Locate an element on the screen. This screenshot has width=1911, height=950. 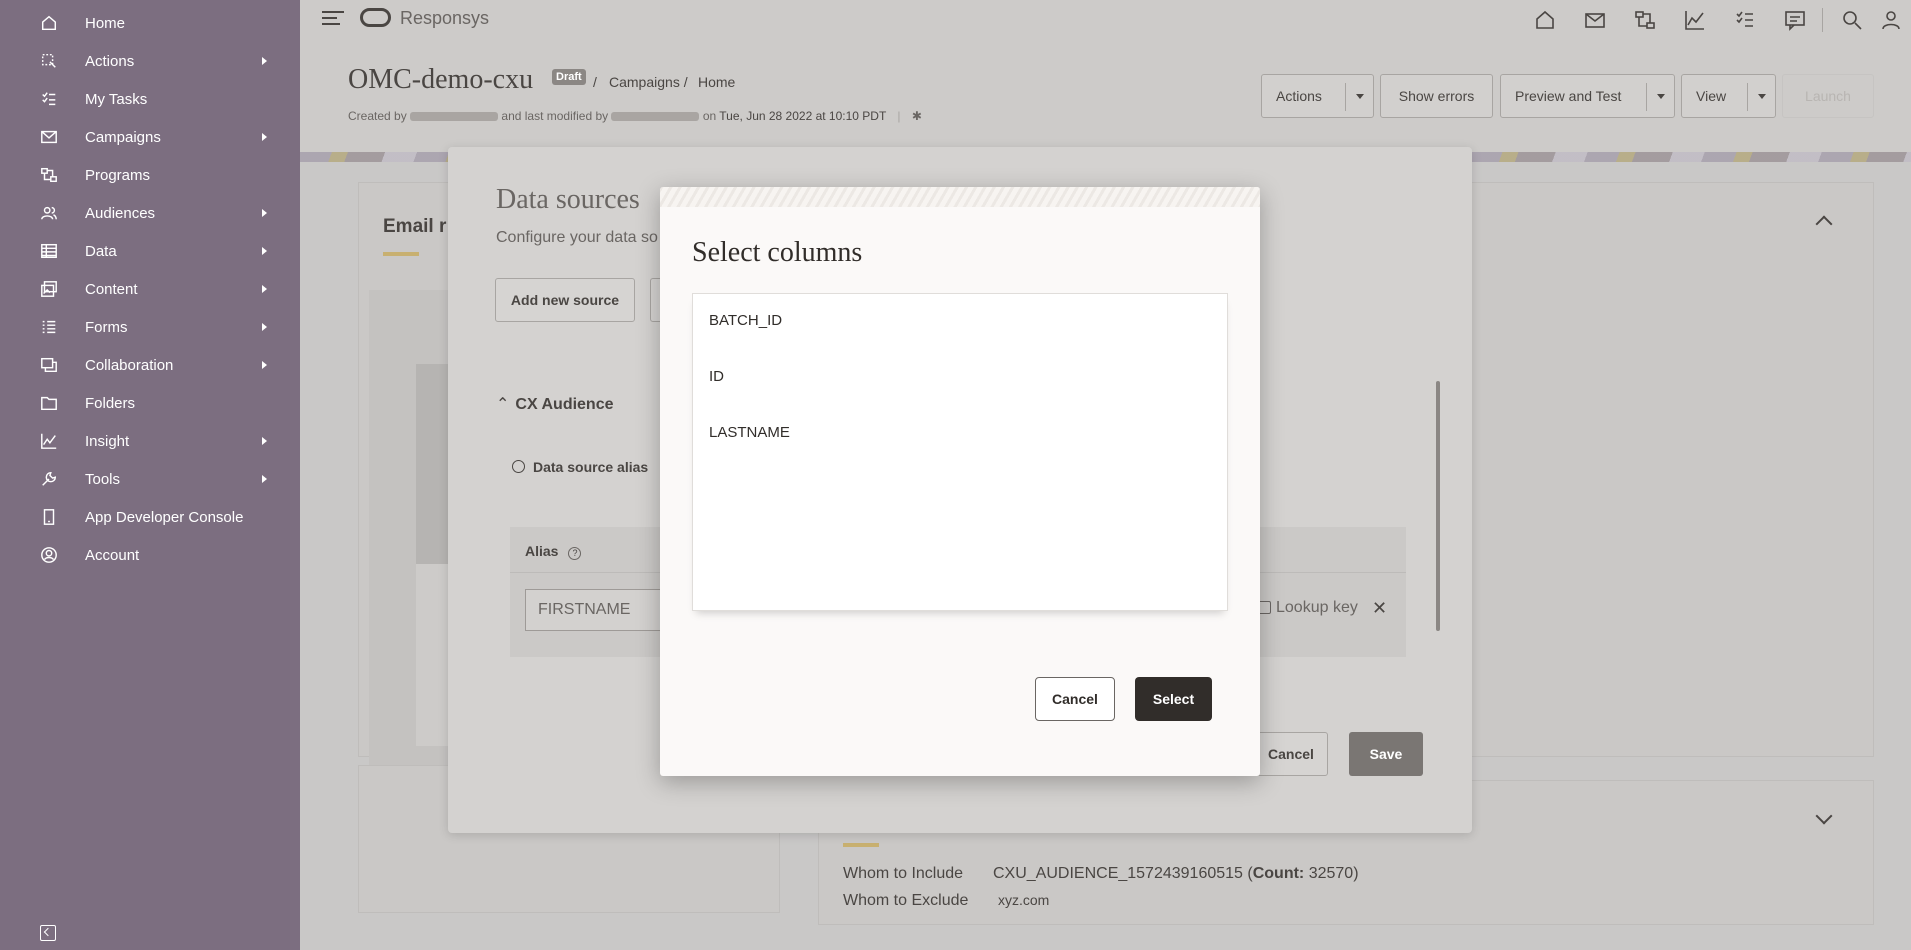
breadcrumb-campaigns: Campaigns / is located at coordinates (648, 82).